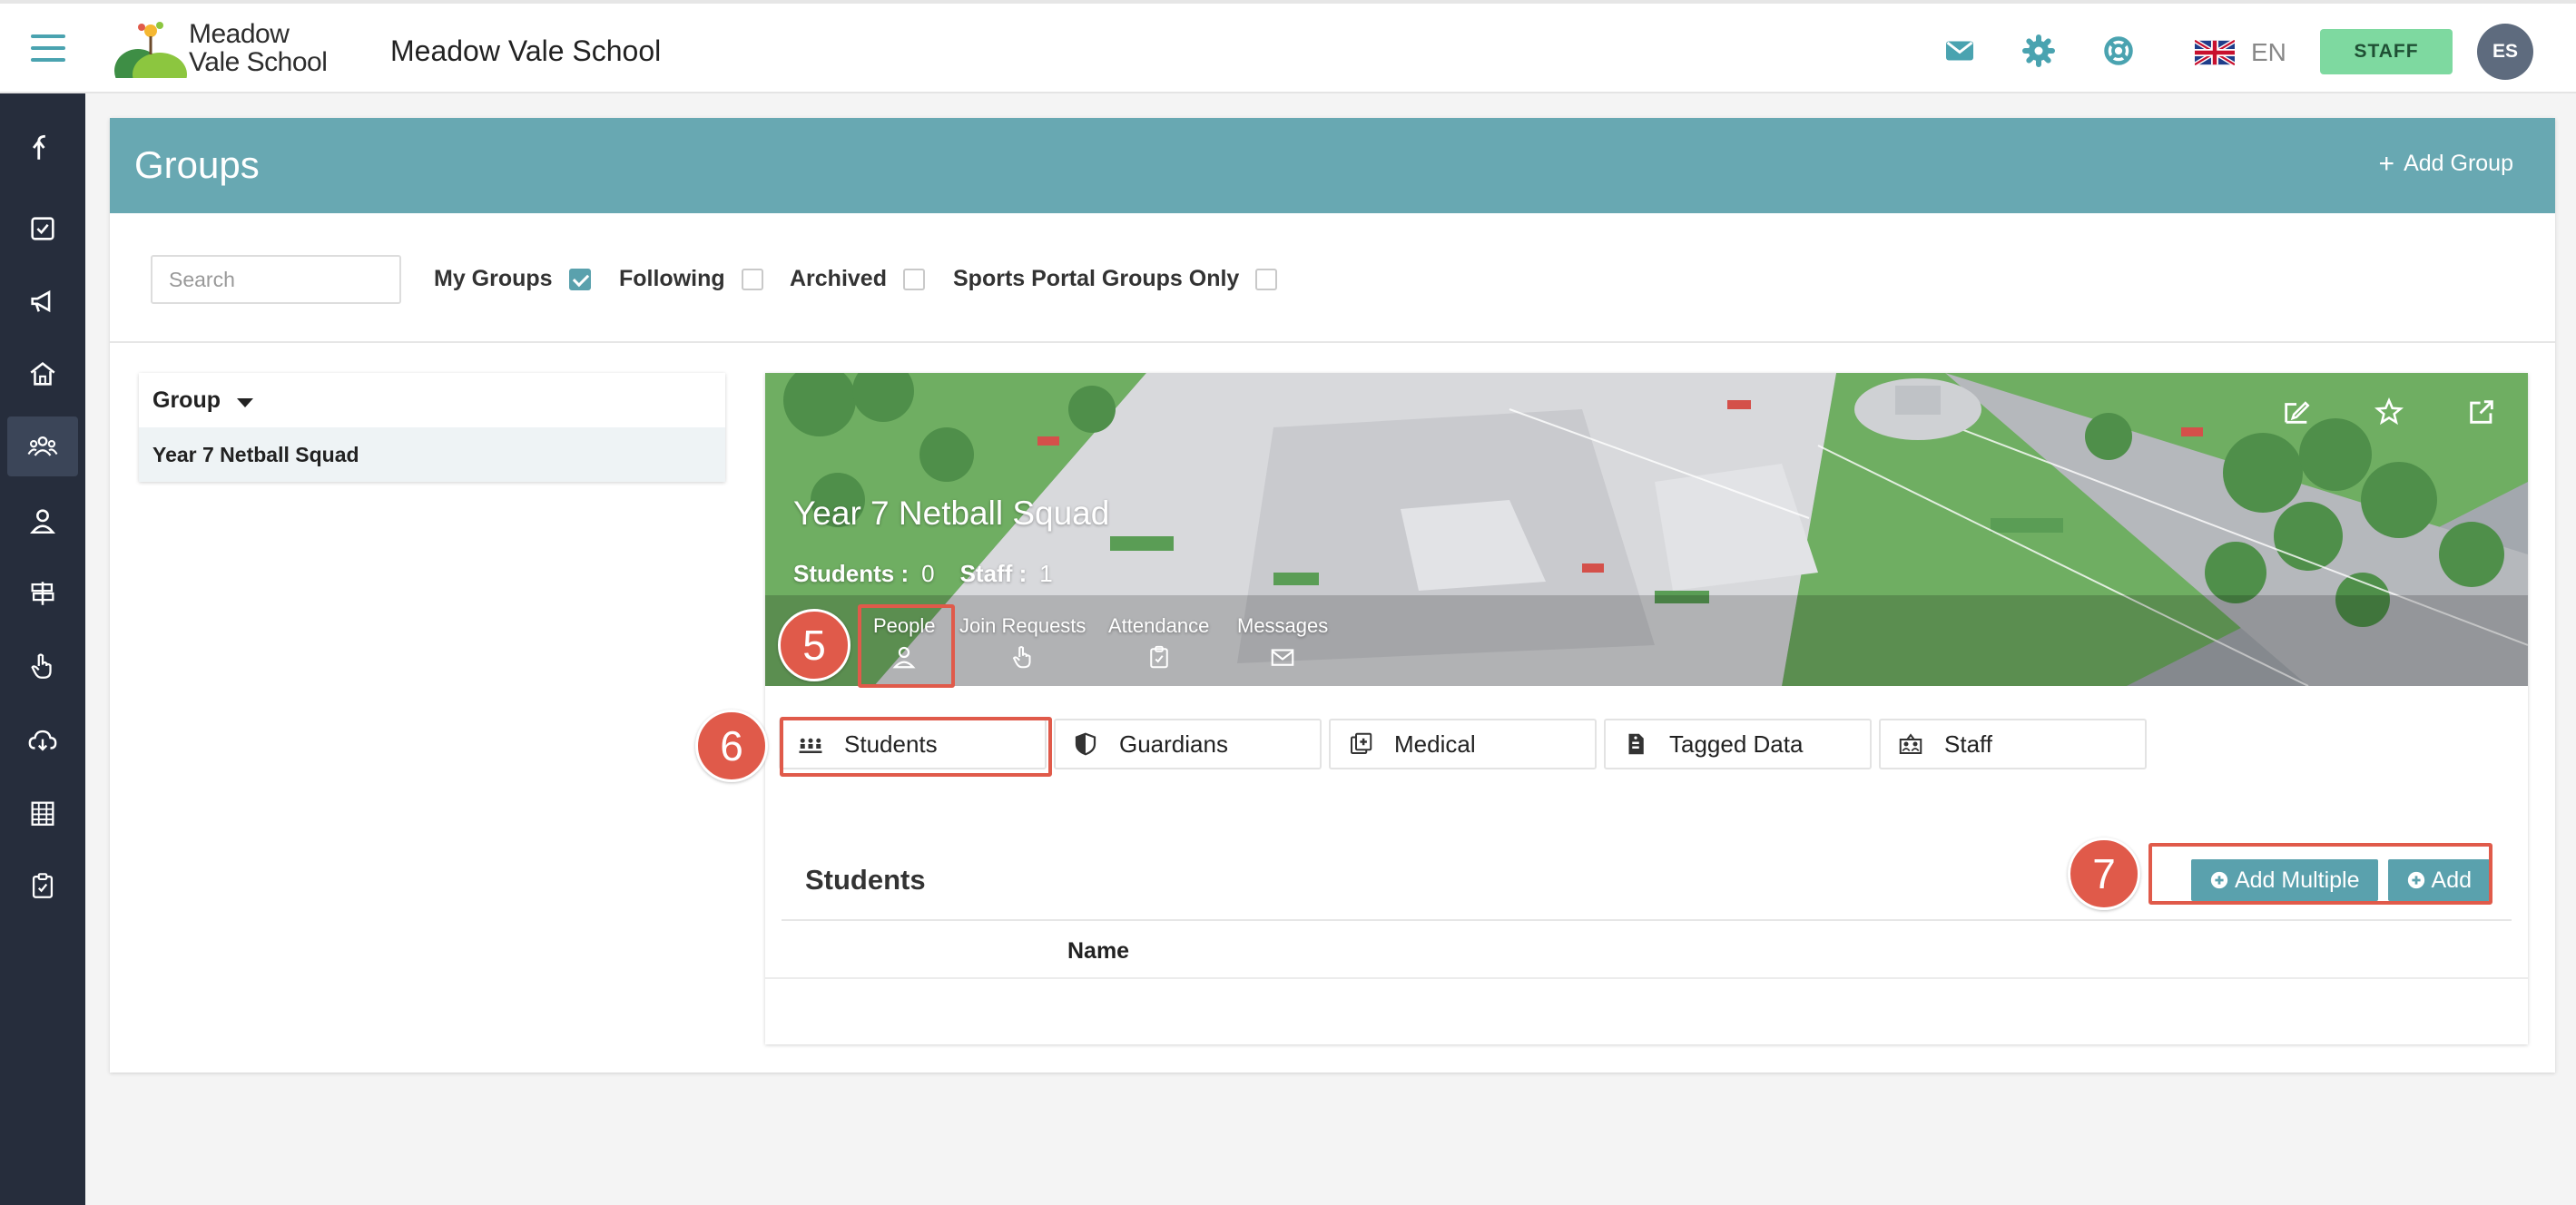 This screenshot has height=1205, width=2576. Describe the element at coordinates (993, 573) in the screenshot. I see `staff-count-label: Staff :` at that location.